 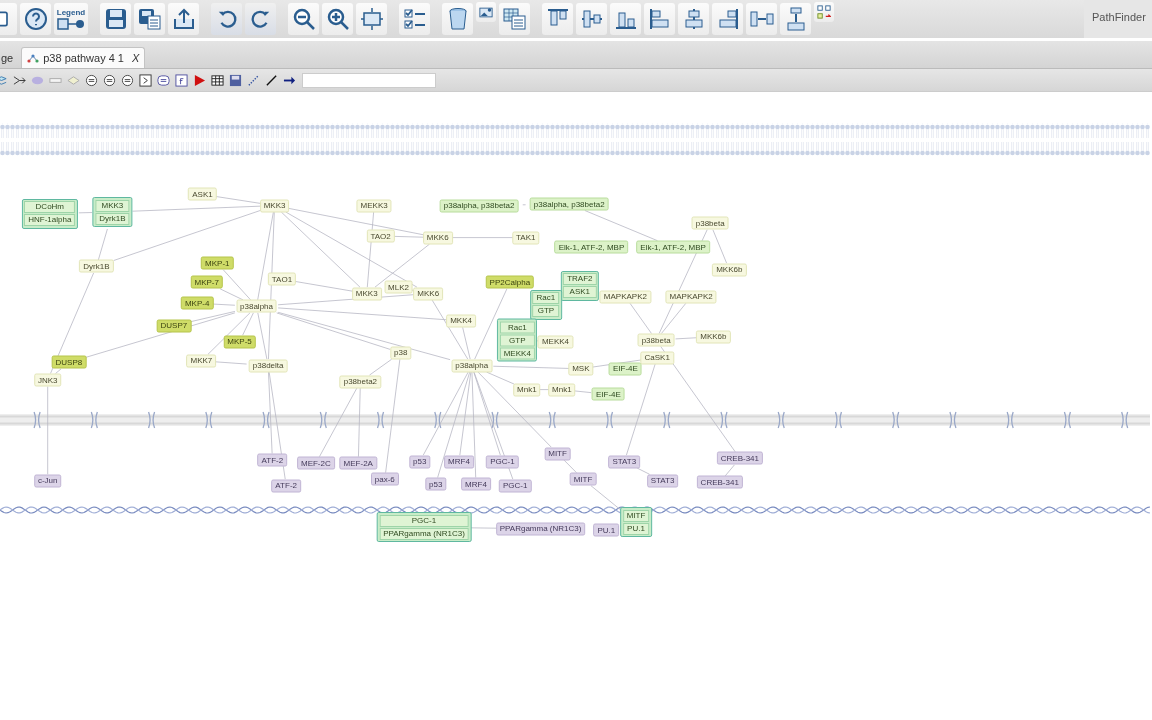 I want to click on distribute-vertical-icon, so click(x=795, y=19).